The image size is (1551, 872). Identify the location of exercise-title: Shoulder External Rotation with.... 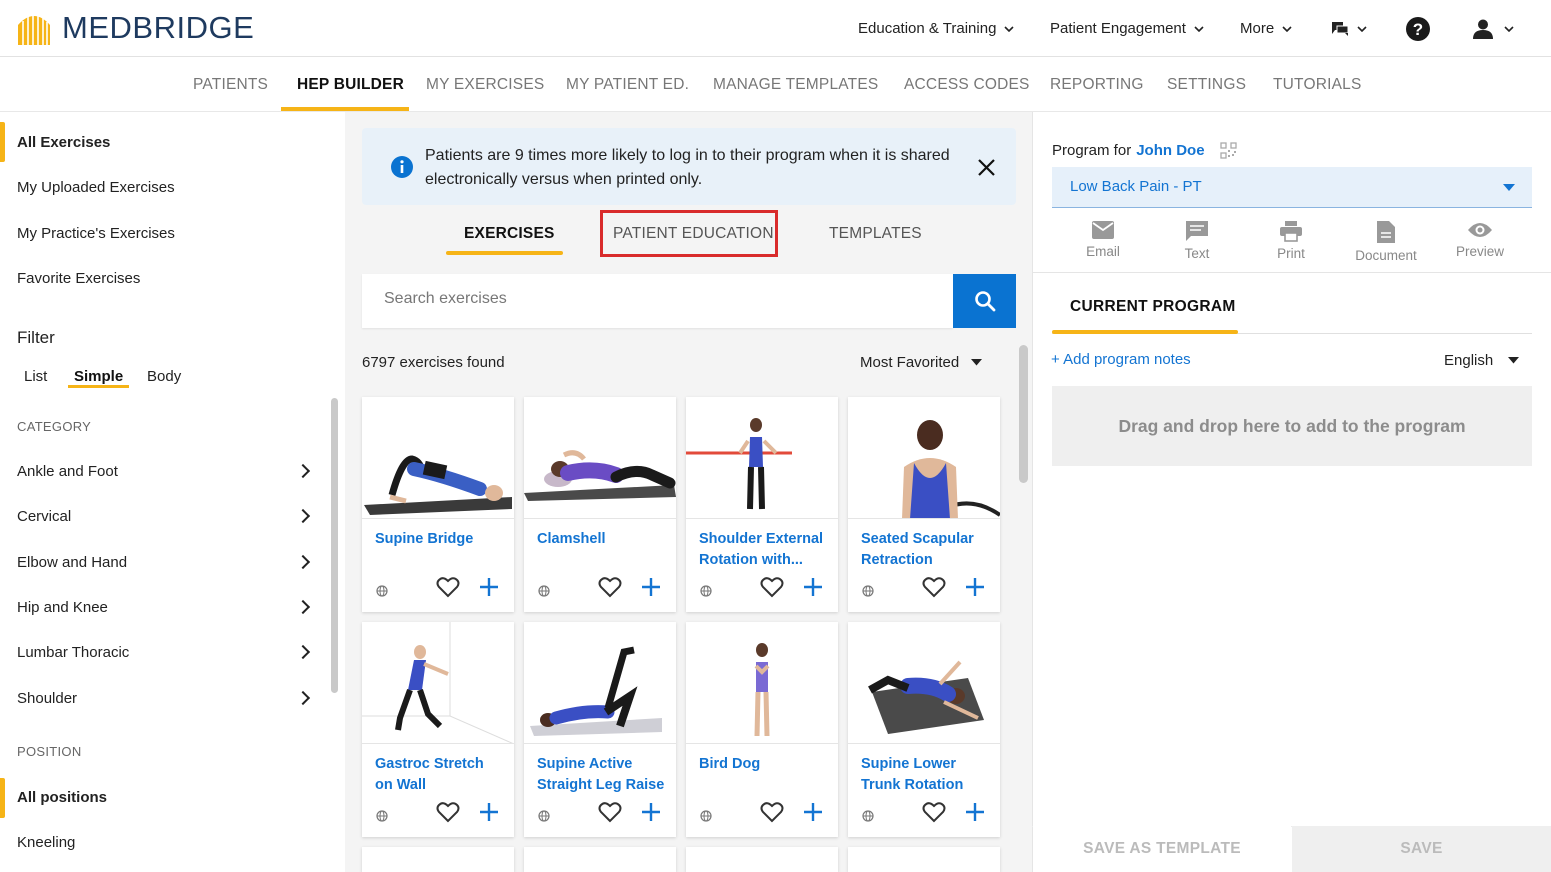
(764, 550).